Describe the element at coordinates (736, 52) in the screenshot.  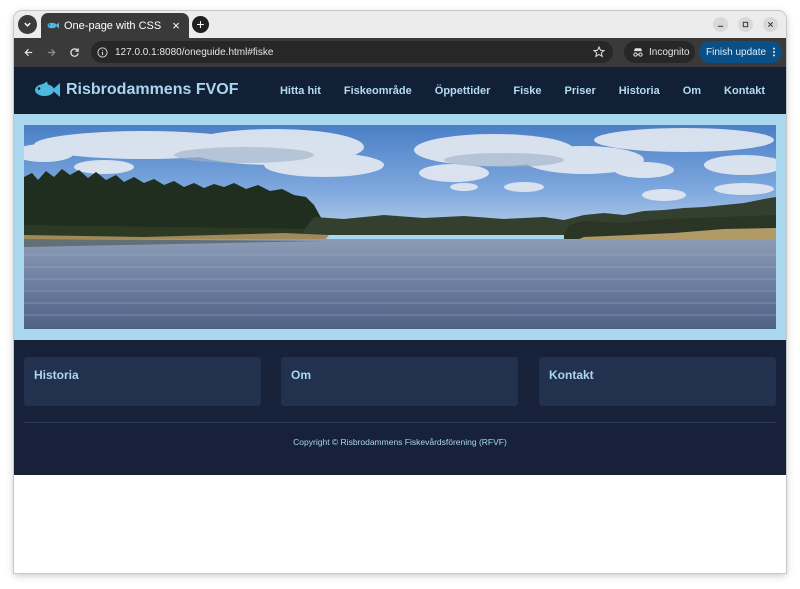
I see `finish-update-label: Finish update` at that location.